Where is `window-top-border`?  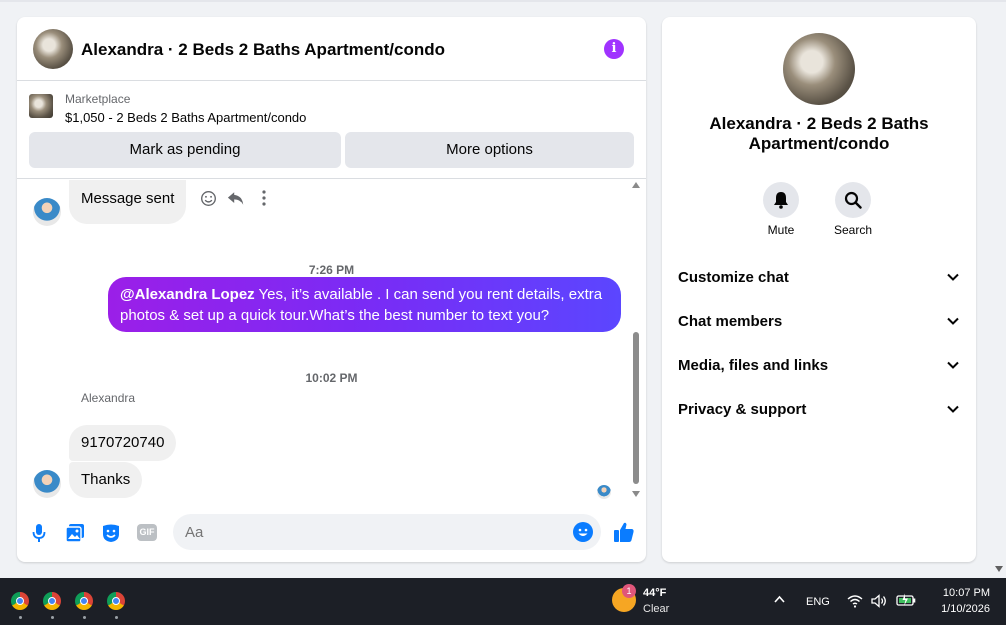
window-top-border is located at coordinates (503, 1).